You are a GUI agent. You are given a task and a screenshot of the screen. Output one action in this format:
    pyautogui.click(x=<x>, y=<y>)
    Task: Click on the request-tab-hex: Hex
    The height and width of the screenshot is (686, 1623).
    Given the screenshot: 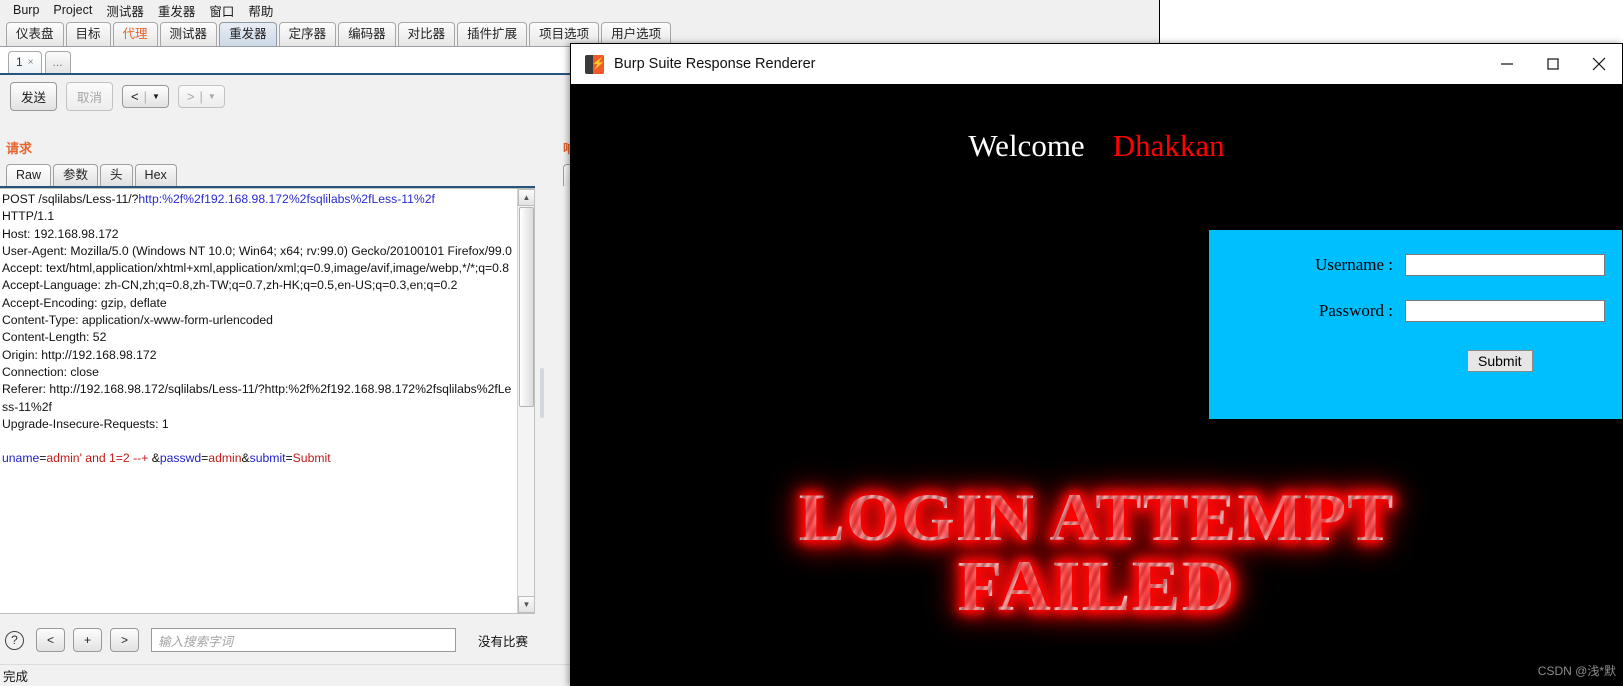 What is the action you would take?
    pyautogui.click(x=155, y=175)
    